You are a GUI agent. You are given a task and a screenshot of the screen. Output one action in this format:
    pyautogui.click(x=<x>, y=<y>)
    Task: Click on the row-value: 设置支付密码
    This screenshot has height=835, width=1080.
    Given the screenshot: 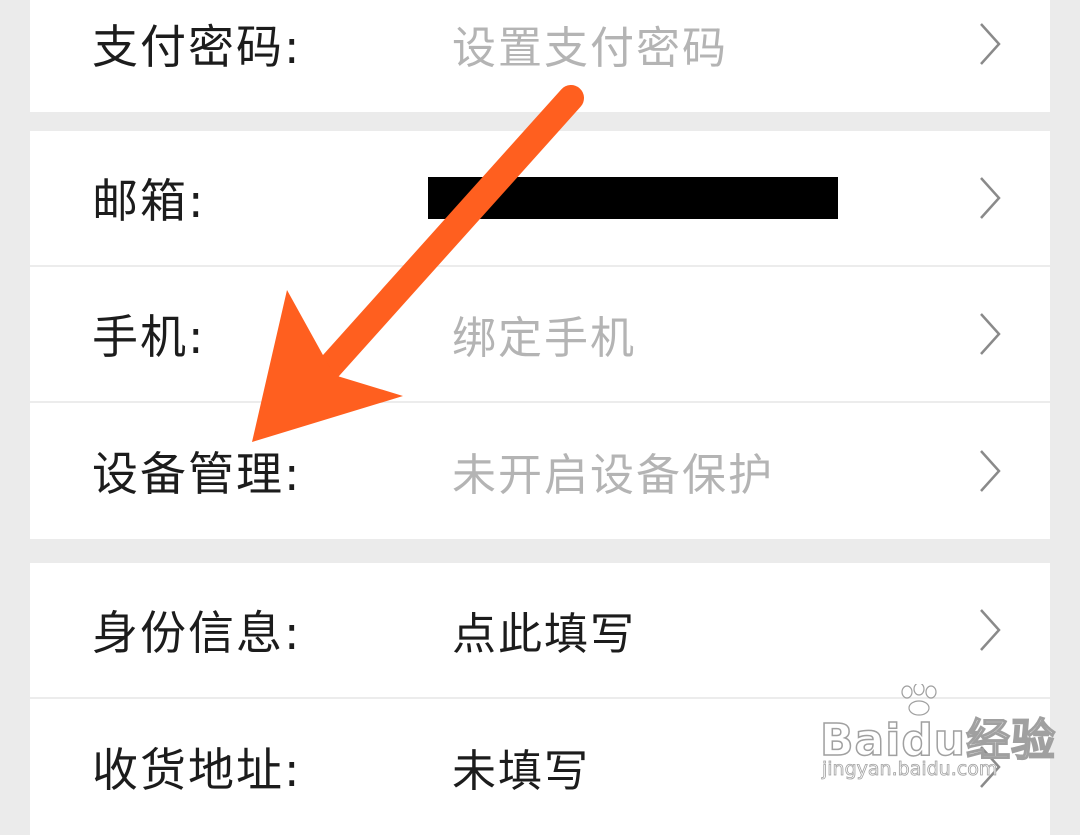 What is the action you would take?
    pyautogui.click(x=590, y=48)
    